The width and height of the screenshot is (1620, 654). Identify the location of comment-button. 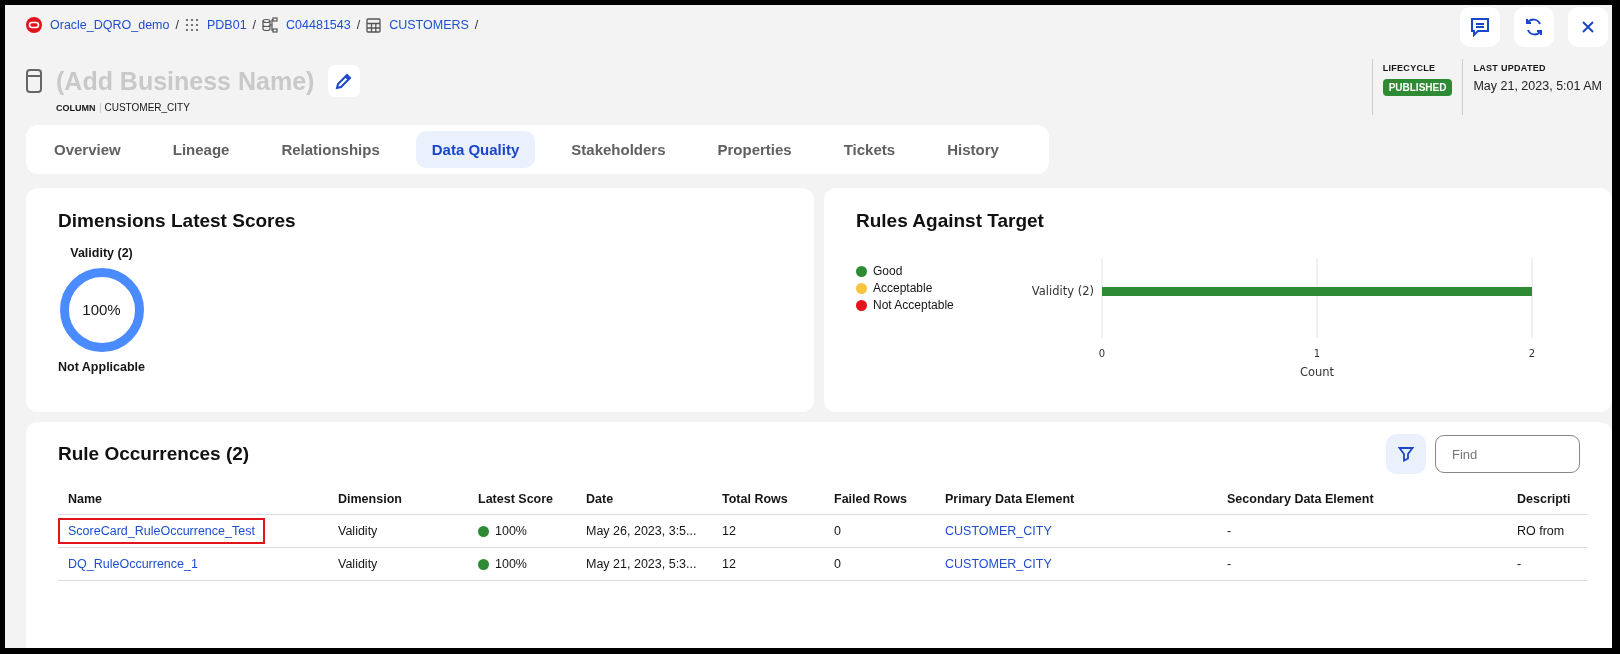
(1480, 27).